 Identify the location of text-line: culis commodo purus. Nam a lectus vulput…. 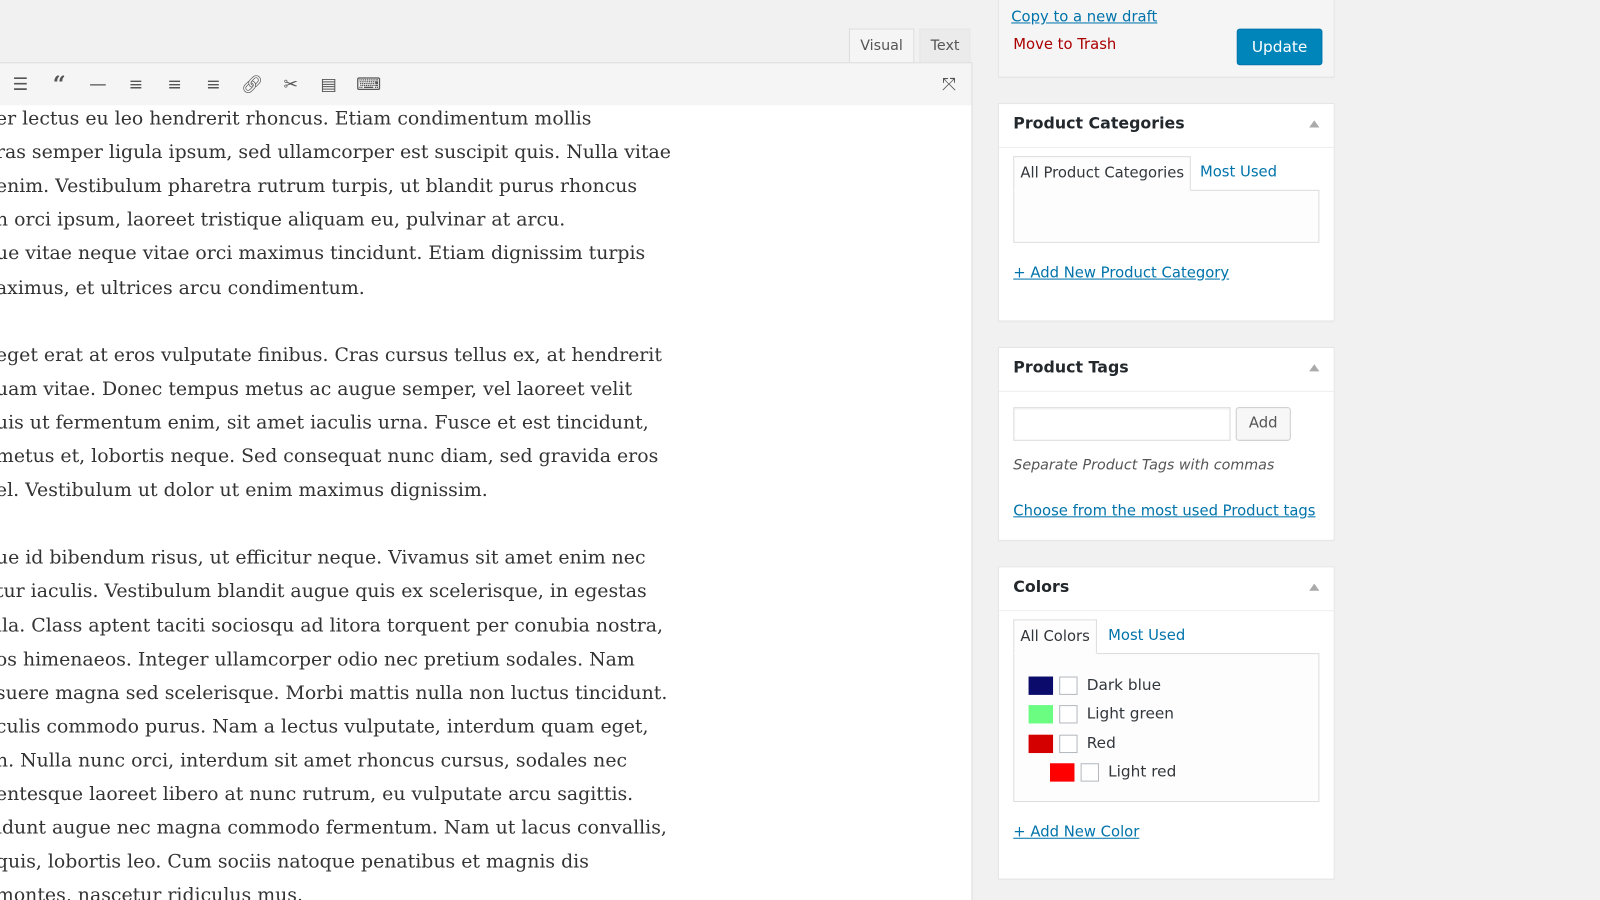
(324, 727).